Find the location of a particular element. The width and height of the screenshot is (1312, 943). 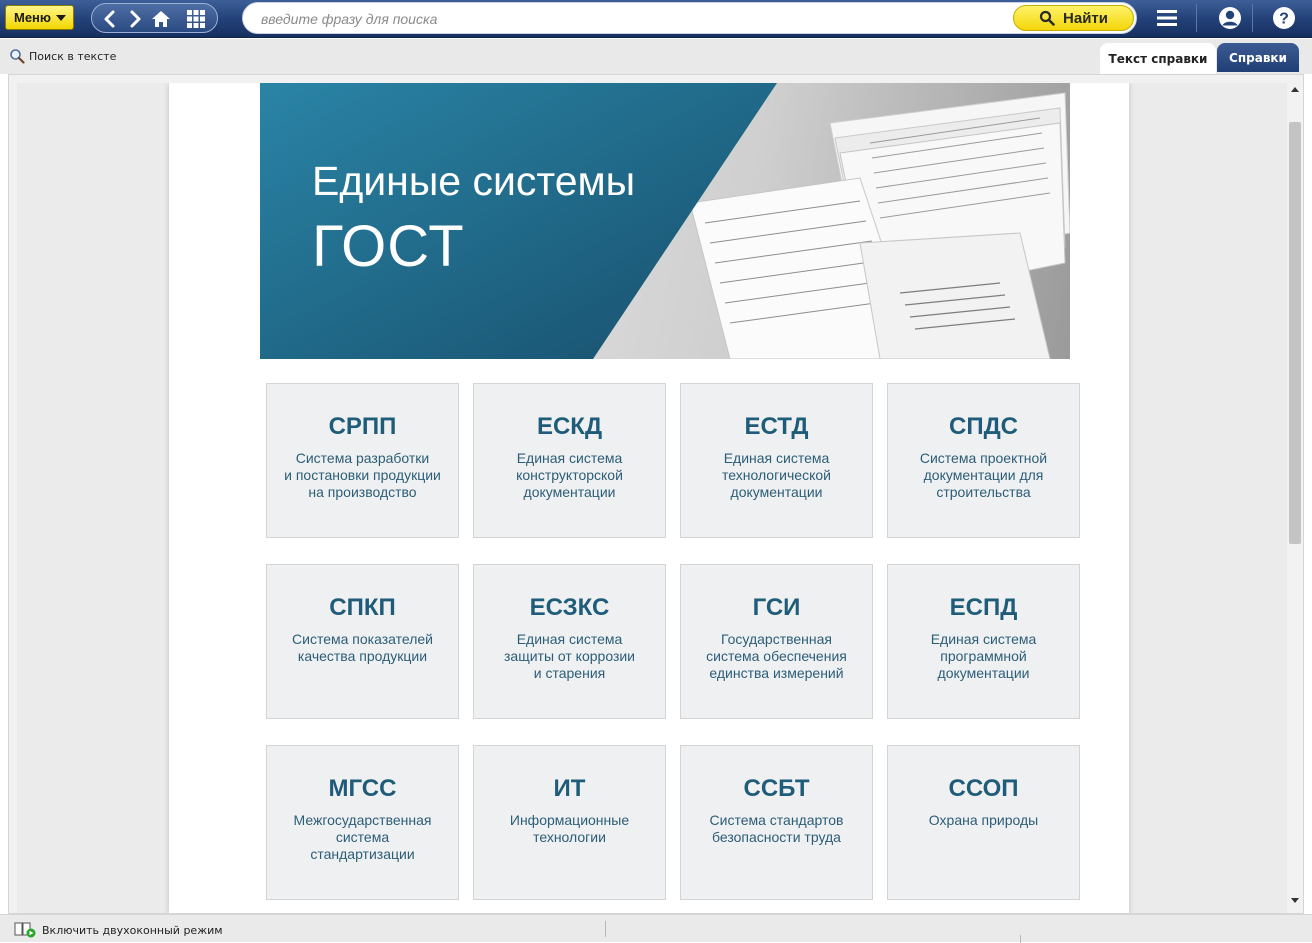

hamburger-icon is located at coordinates (1167, 18).